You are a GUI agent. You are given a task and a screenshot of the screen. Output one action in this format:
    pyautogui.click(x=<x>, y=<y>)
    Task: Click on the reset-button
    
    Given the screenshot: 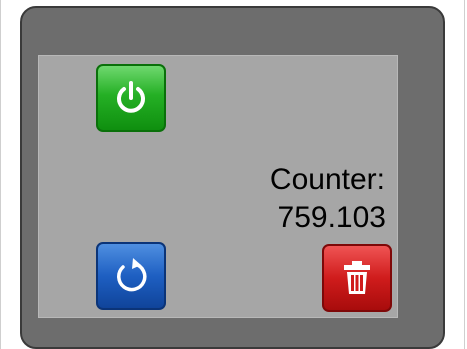 What is the action you would take?
    pyautogui.click(x=131, y=276)
    